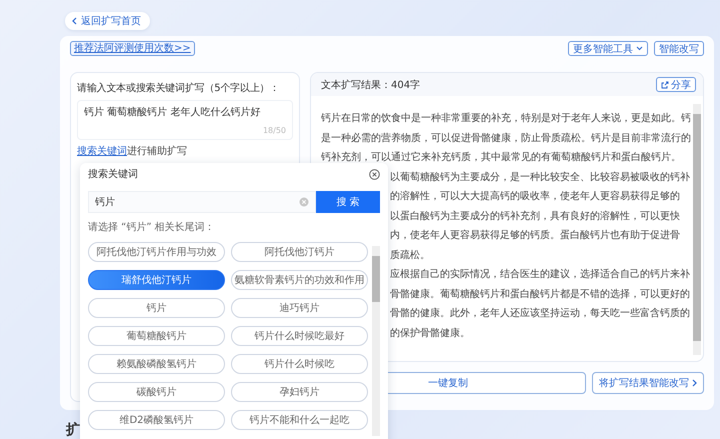  Describe the element at coordinates (676, 84) in the screenshot. I see `share-button: 分享` at that location.